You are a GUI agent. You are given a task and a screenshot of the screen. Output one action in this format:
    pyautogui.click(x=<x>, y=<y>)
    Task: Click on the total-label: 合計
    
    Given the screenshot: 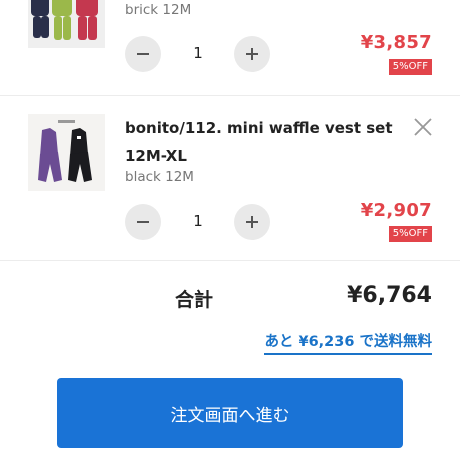 What is the action you would take?
    pyautogui.click(x=194, y=300)
    